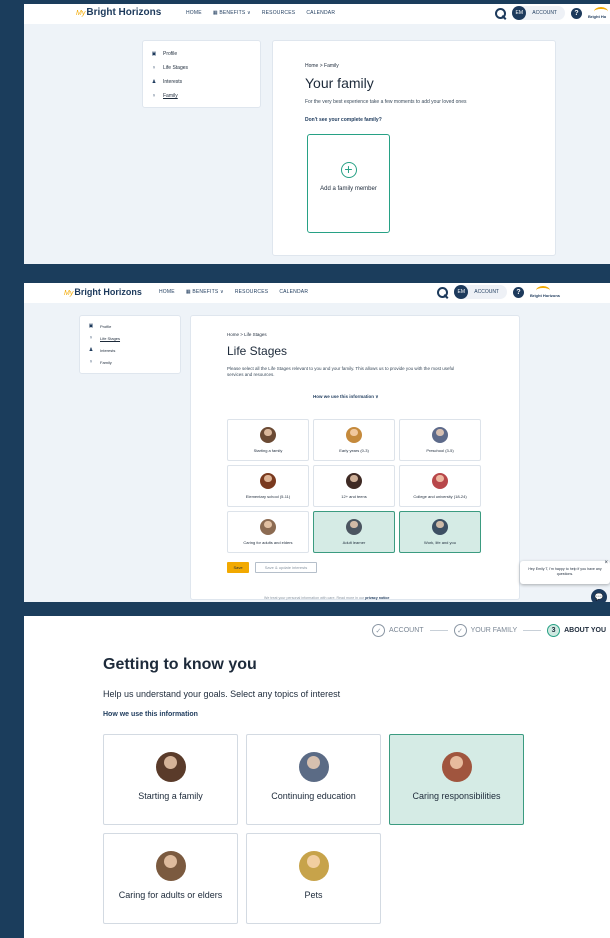 The height and width of the screenshot is (938, 610). What do you see at coordinates (268, 440) in the screenshot?
I see `life-stage-tile-starting-a-family: Starting a family` at bounding box center [268, 440].